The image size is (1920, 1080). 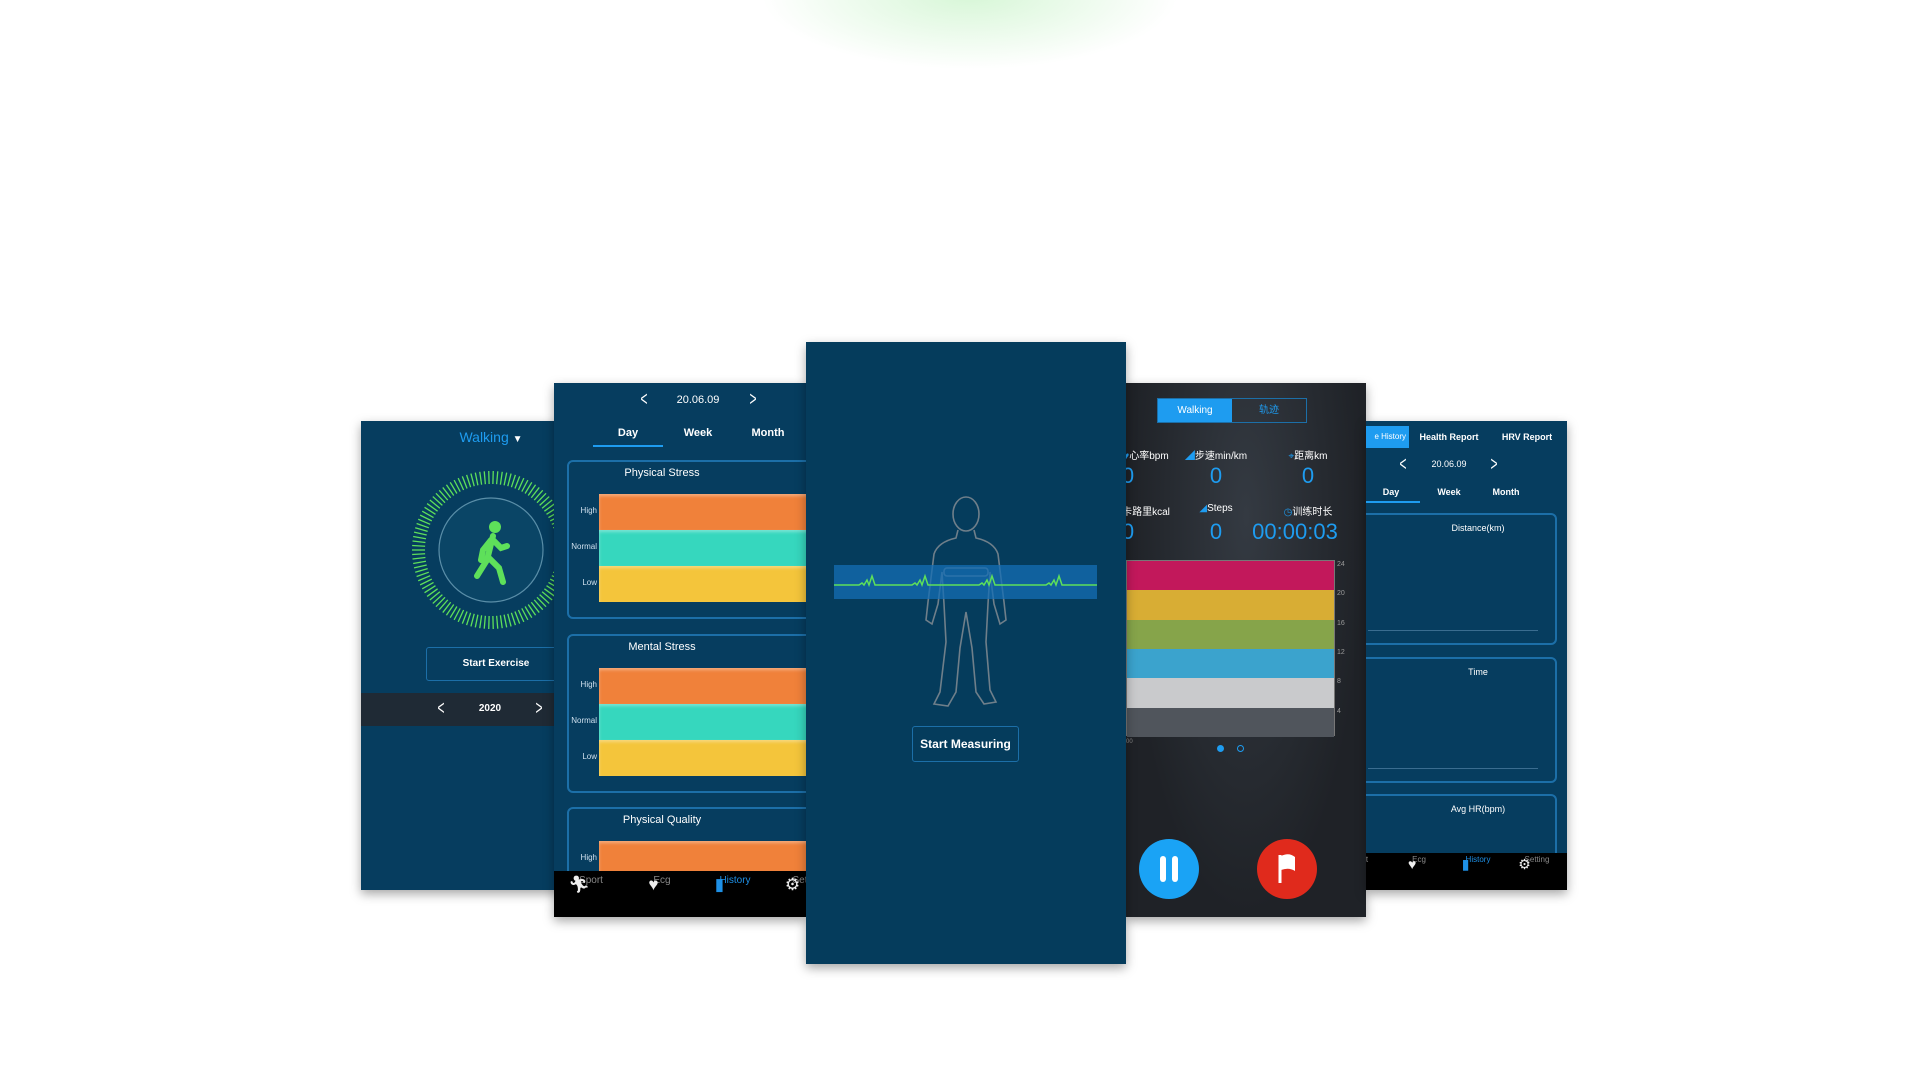 I want to click on ecg-waveform, so click(x=965, y=580).